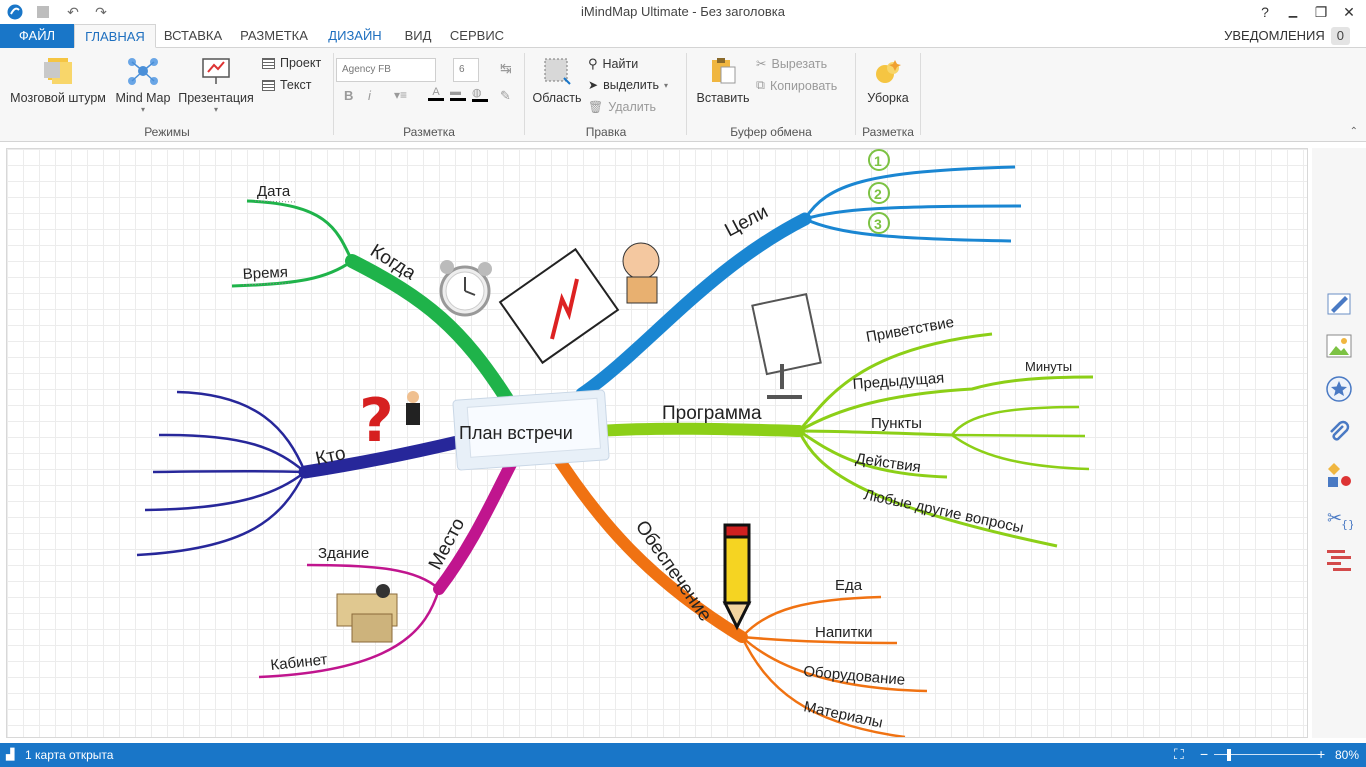  I want to click on paperclip-icon, so click(1339, 432).